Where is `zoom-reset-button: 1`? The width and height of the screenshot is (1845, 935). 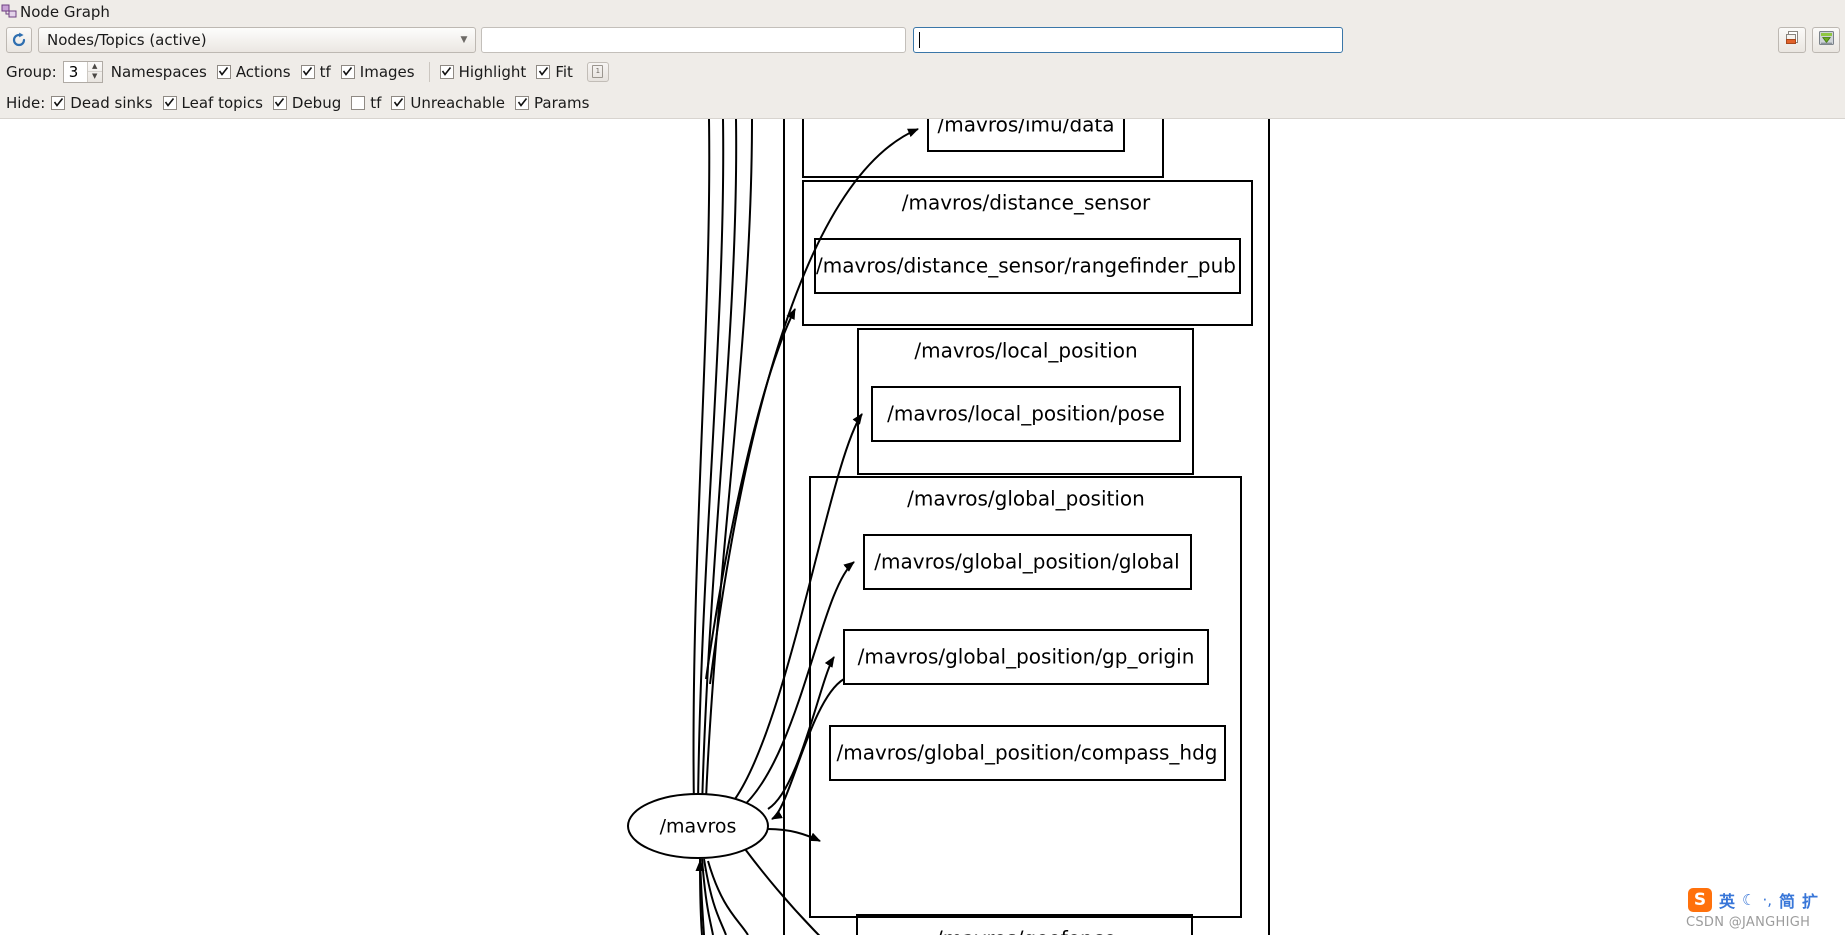
zoom-reset-button: 1 is located at coordinates (597, 71).